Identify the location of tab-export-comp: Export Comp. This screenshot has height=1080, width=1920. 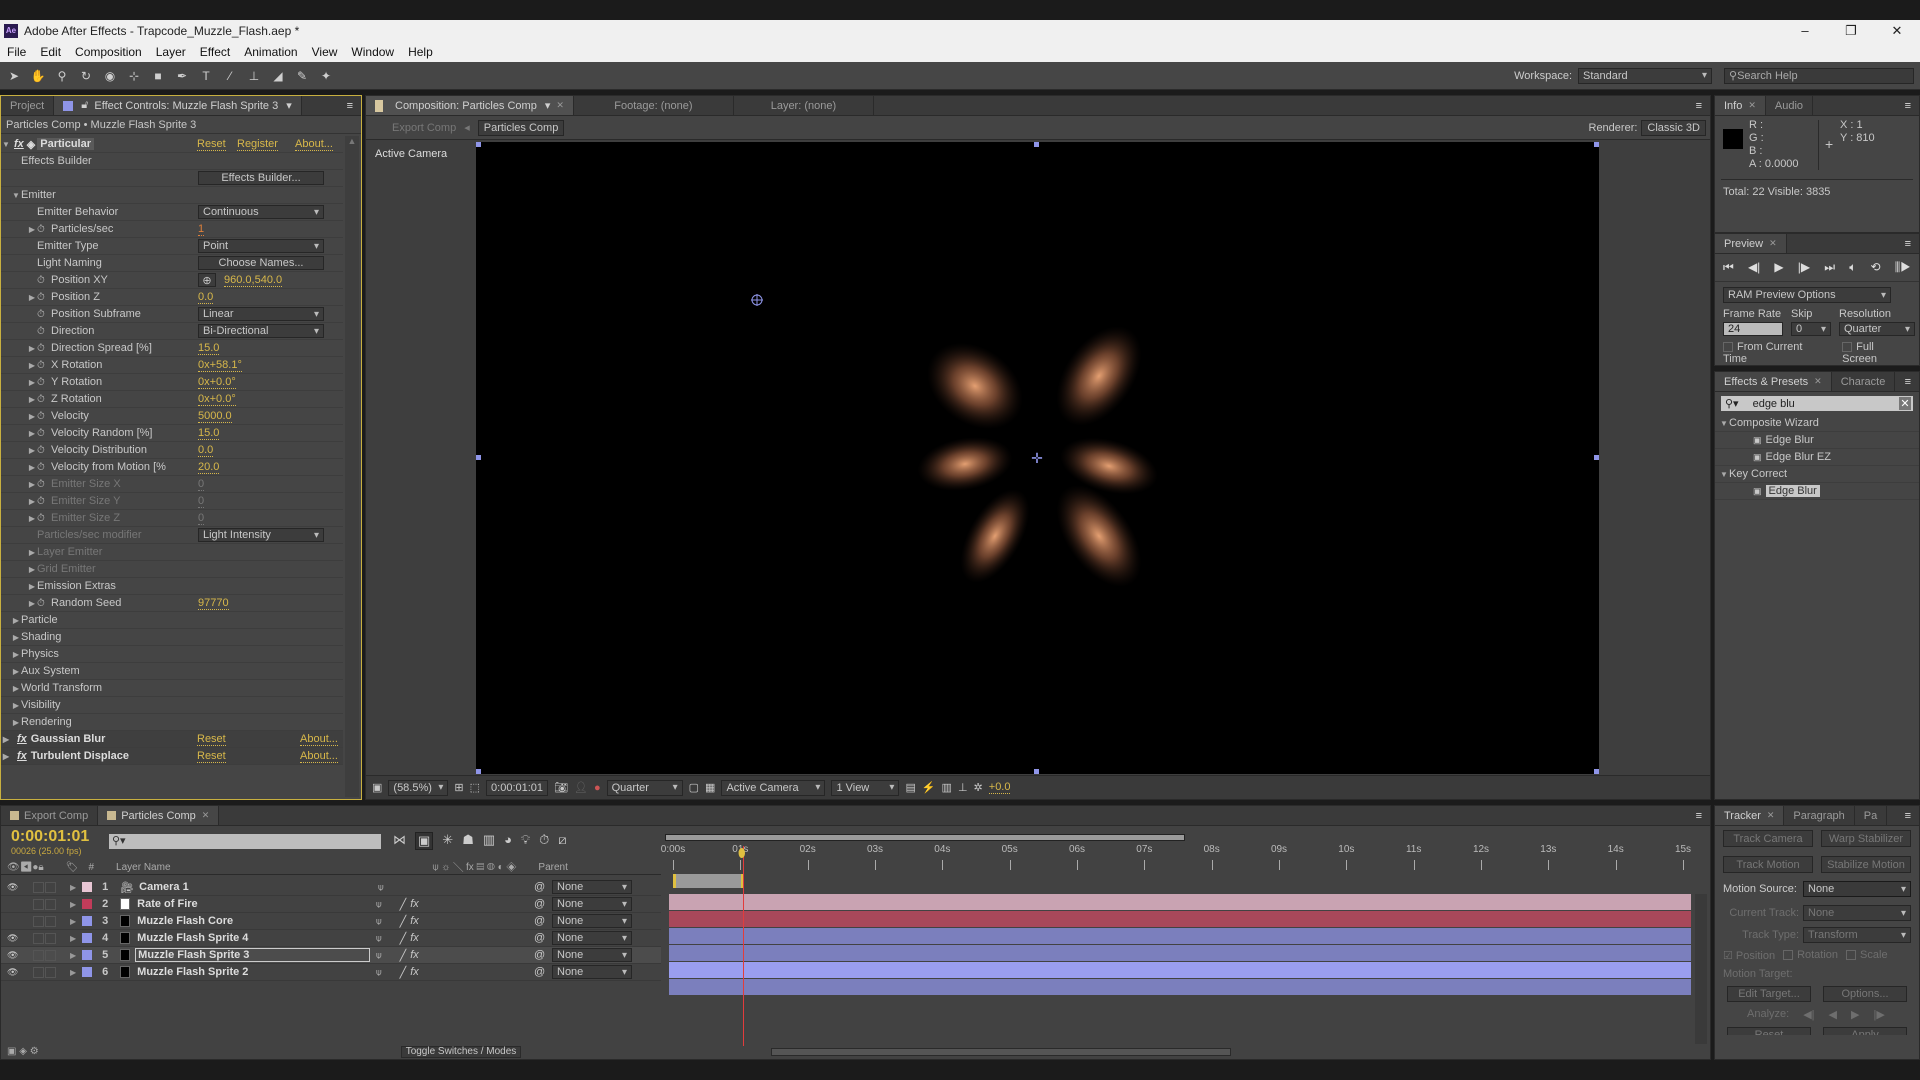
(50, 815).